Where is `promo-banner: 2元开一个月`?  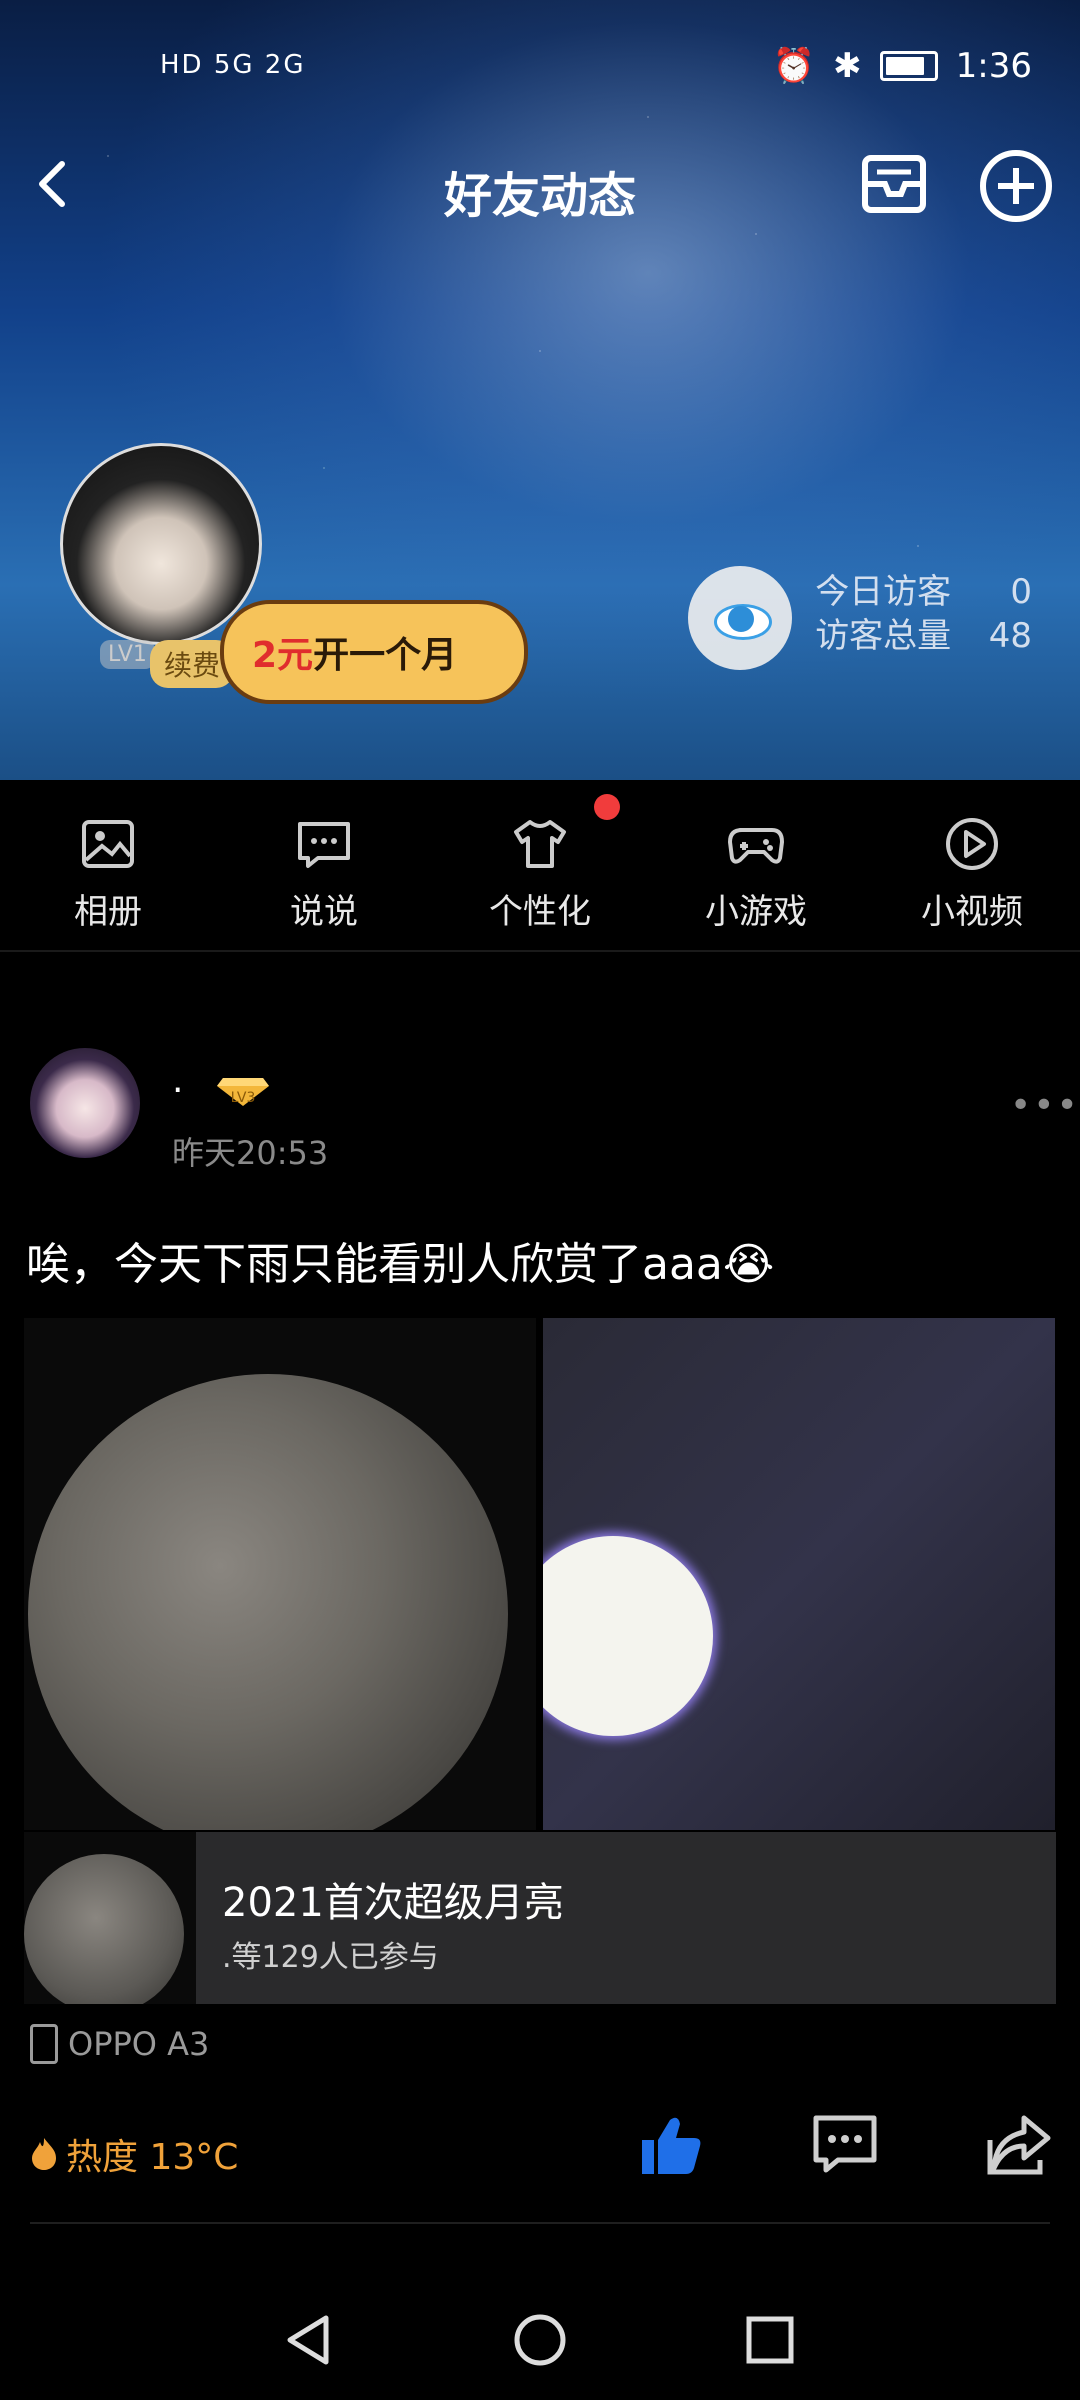
promo-banner: 2元开一个月 is located at coordinates (374, 652).